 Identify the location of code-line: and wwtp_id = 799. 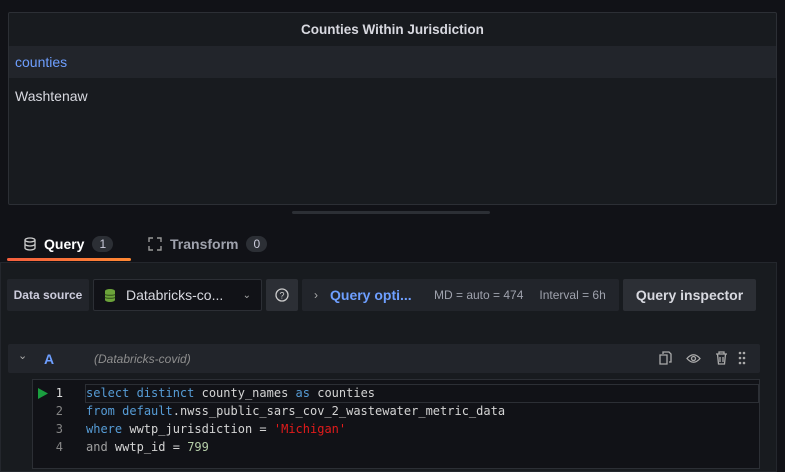
(147, 447).